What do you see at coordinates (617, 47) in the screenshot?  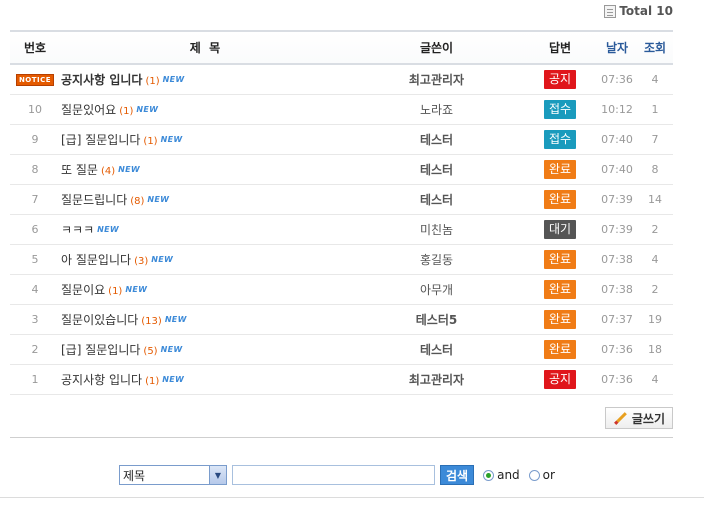 I see `col-header-date: 날자` at bounding box center [617, 47].